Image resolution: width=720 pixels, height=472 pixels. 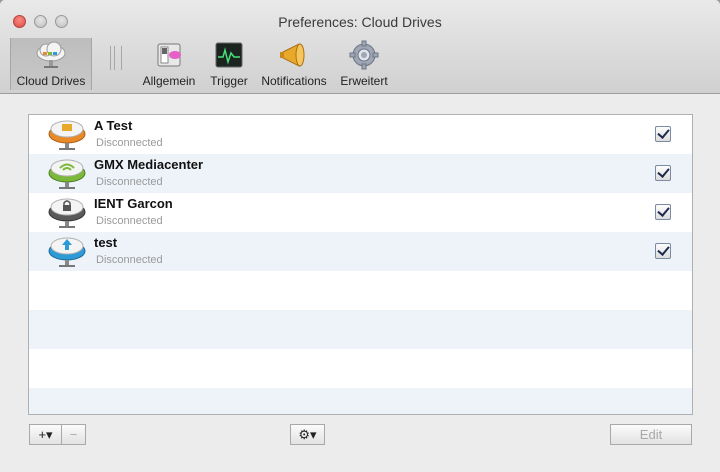 I want to click on add-drive-button: +▾, so click(x=45, y=434).